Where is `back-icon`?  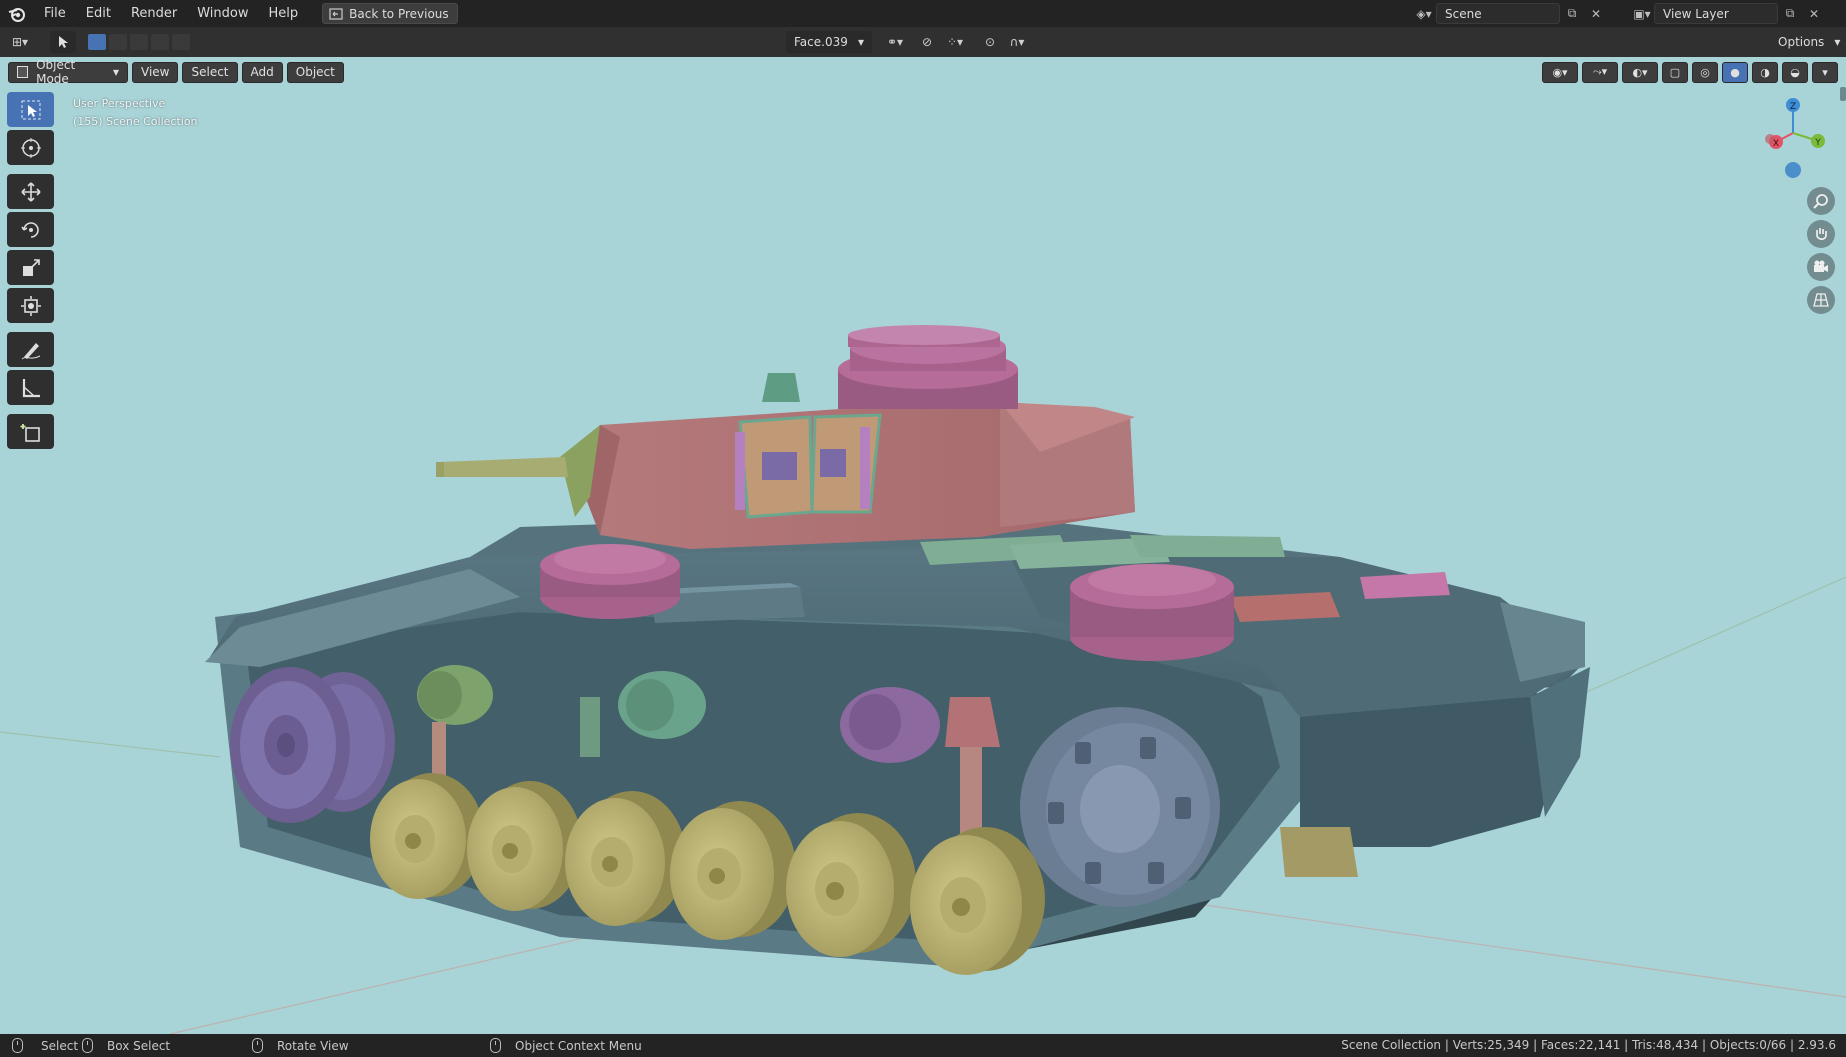 back-icon is located at coordinates (336, 13).